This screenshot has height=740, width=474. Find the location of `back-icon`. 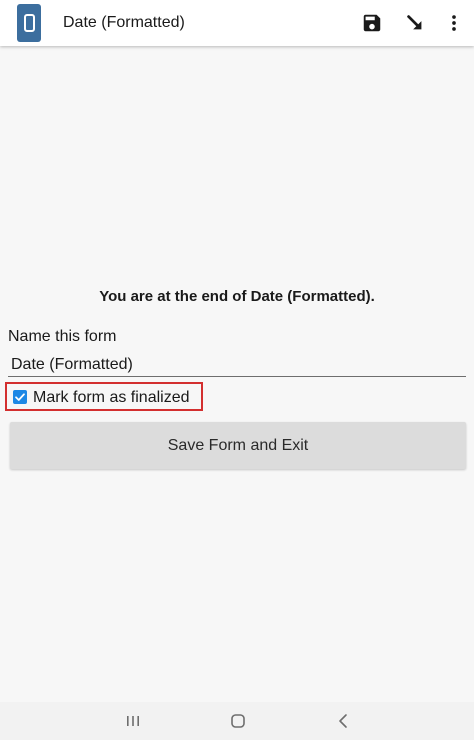

back-icon is located at coordinates (343, 721).